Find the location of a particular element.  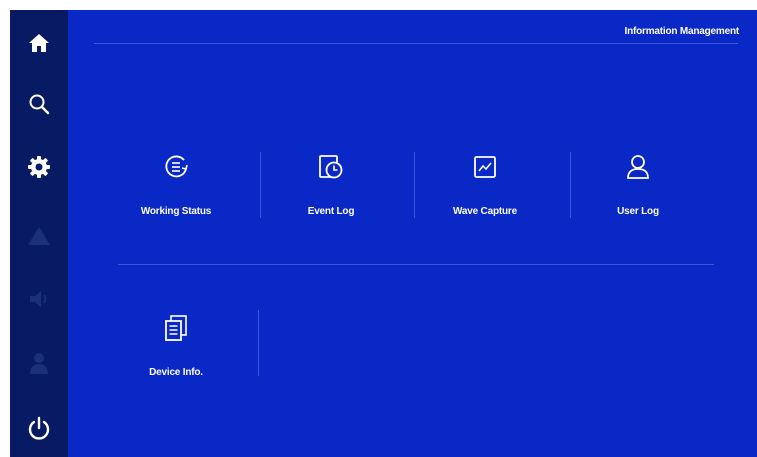

event-log-icon is located at coordinates (331, 167).